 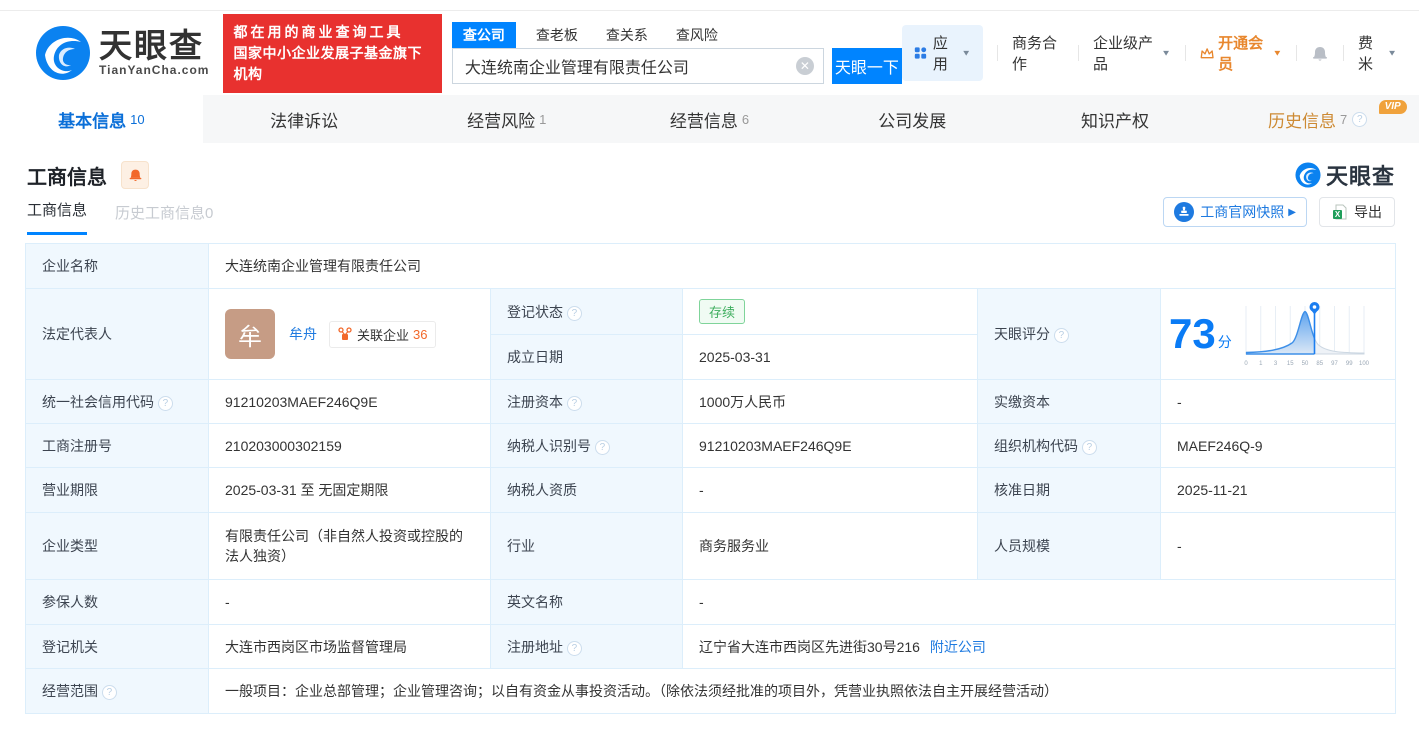 I want to click on reg-address-value: 辽宁省大连市西岗区先进街30号216 附近公司, so click(x=1039, y=646).